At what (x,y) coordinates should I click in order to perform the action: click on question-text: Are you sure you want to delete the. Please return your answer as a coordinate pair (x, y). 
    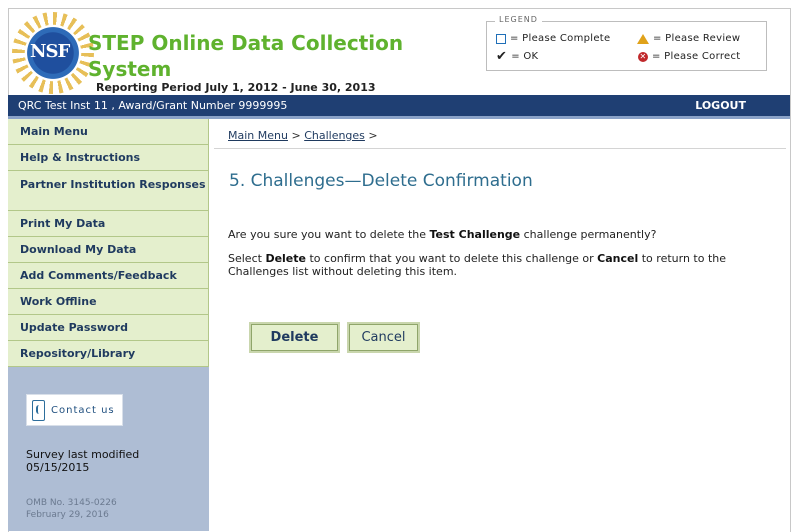
    Looking at the image, I should click on (329, 234).